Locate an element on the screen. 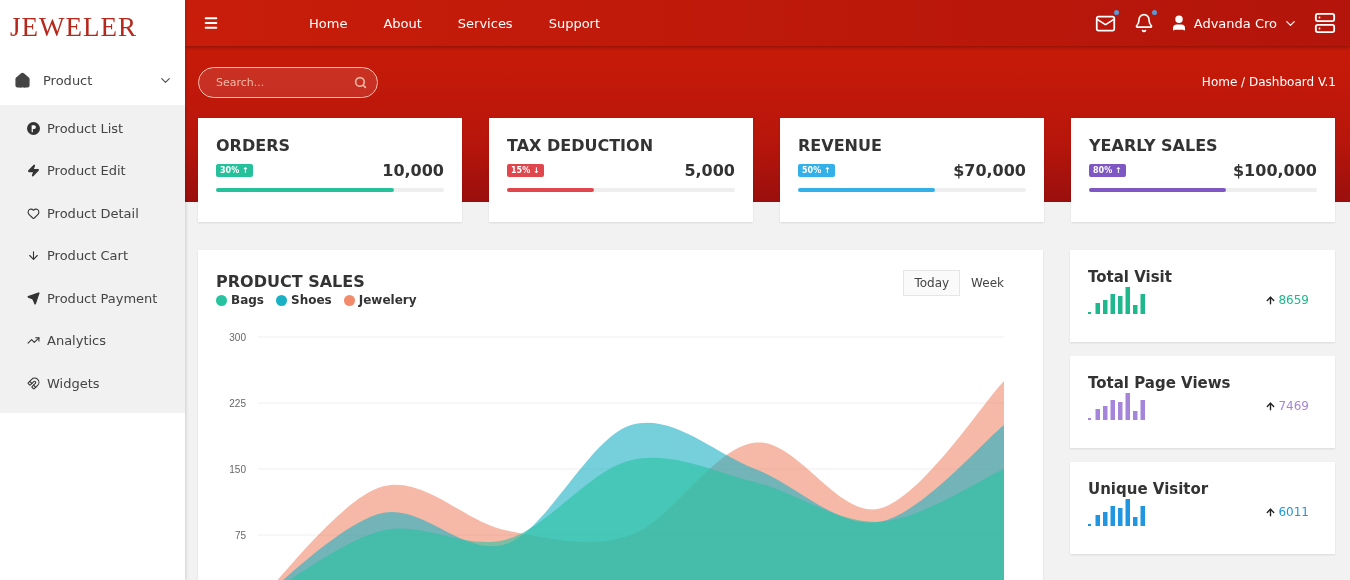 This screenshot has width=1350, height=580. home-icon is located at coordinates (22, 80).